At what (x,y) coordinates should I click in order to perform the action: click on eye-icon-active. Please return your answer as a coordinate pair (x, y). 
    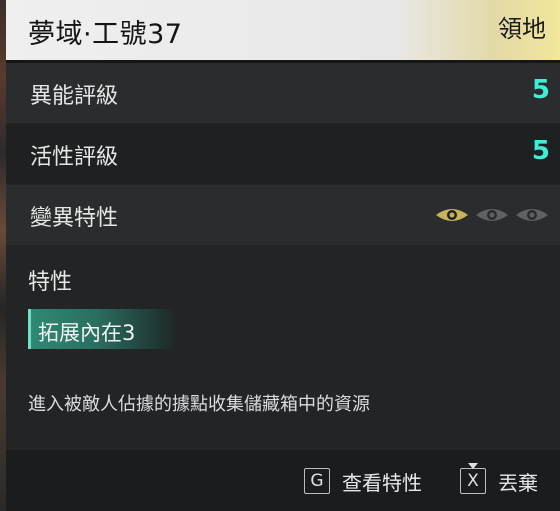
    Looking at the image, I should click on (452, 215).